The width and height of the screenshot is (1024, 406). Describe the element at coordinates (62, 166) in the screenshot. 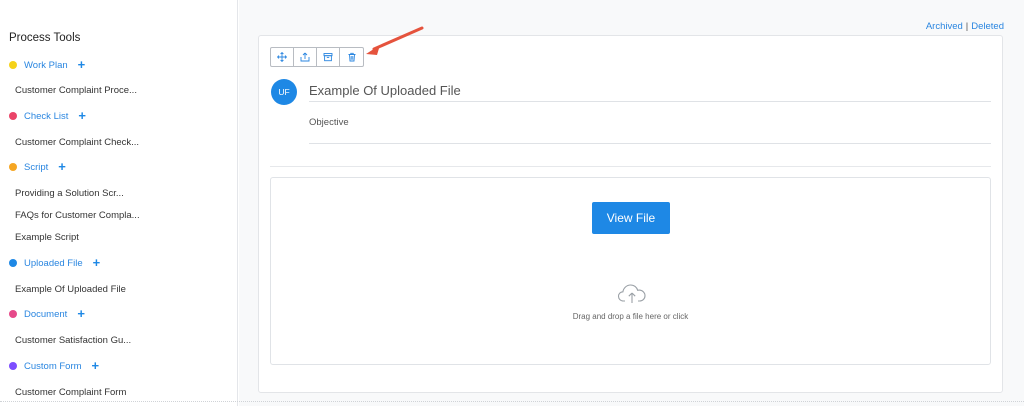

I see `add-script-button: +` at that location.